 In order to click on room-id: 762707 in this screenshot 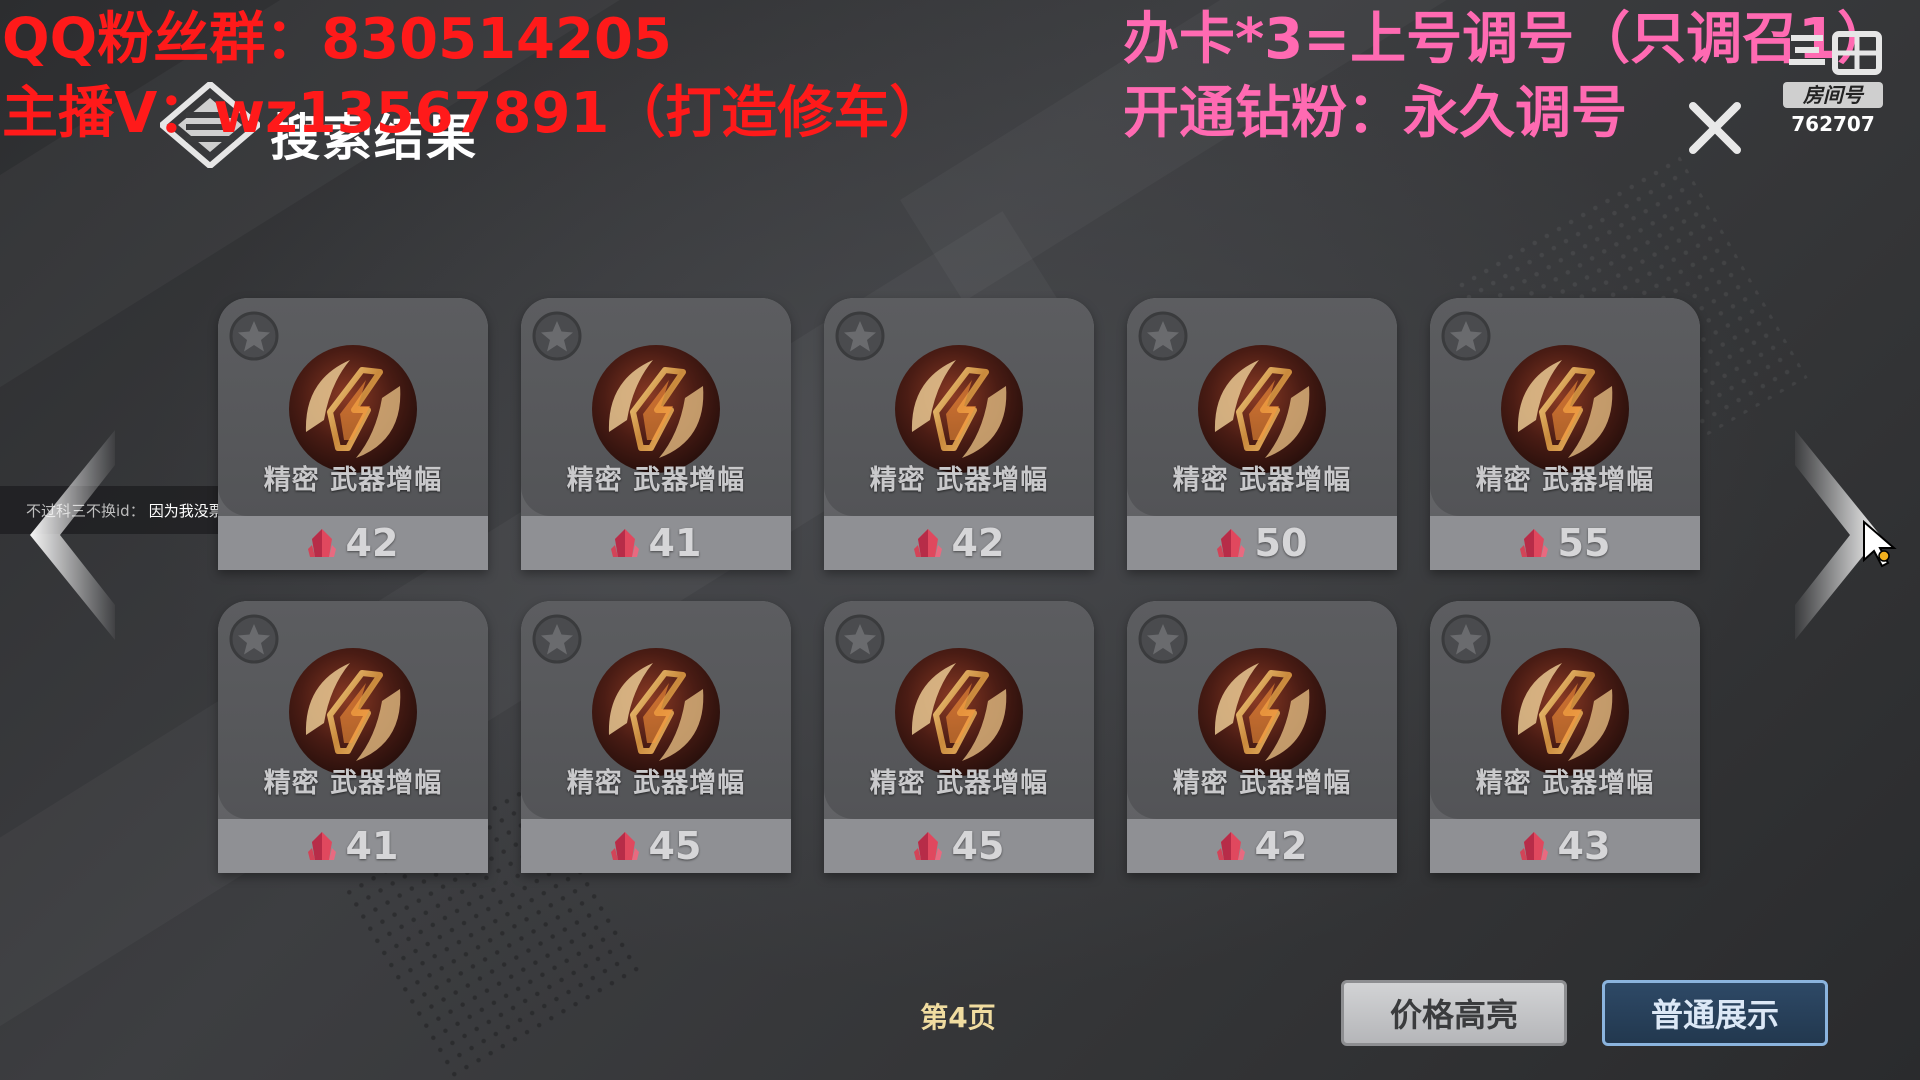, I will do `click(1833, 124)`.